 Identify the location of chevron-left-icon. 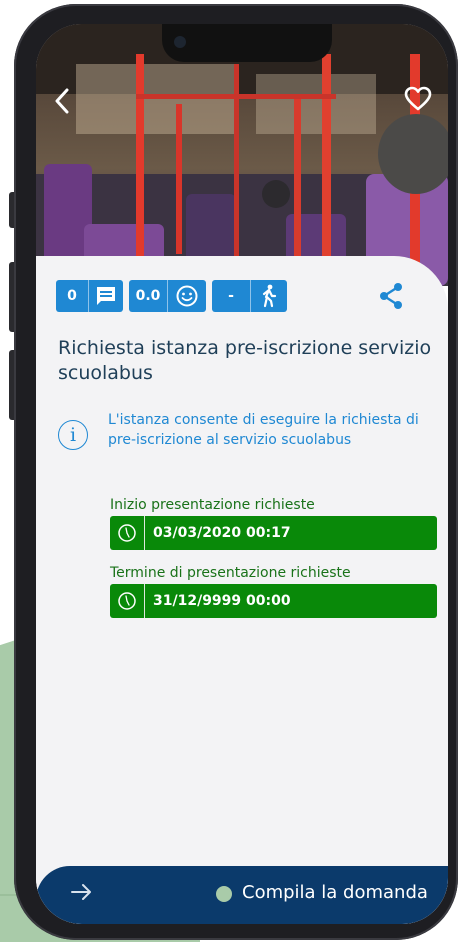
(62, 101).